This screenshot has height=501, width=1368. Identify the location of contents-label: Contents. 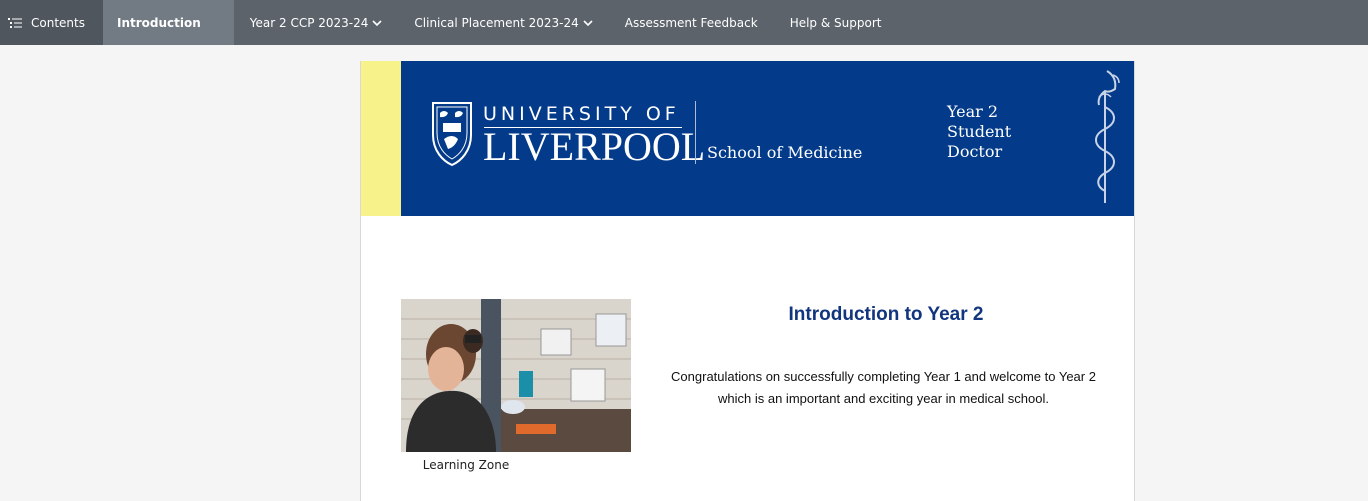
(58, 22).